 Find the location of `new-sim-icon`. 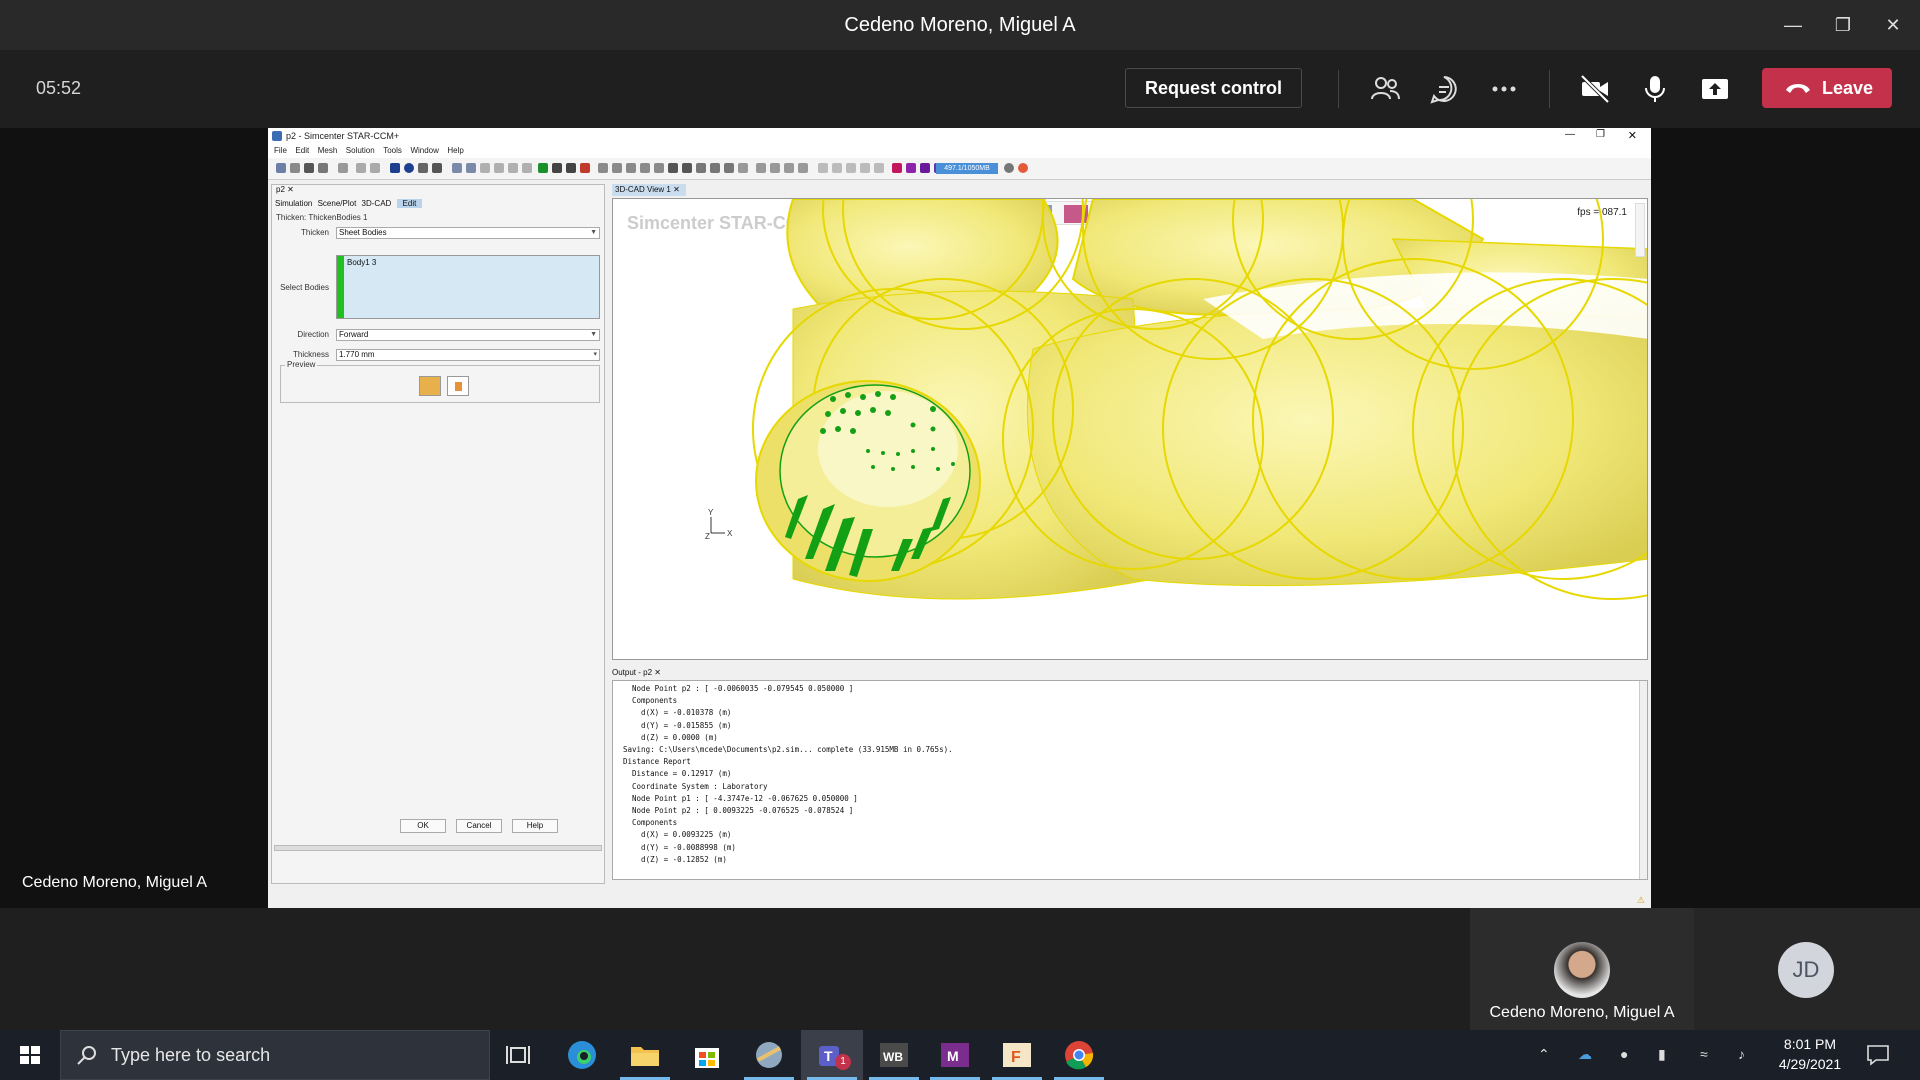

new-sim-icon is located at coordinates (281, 168).